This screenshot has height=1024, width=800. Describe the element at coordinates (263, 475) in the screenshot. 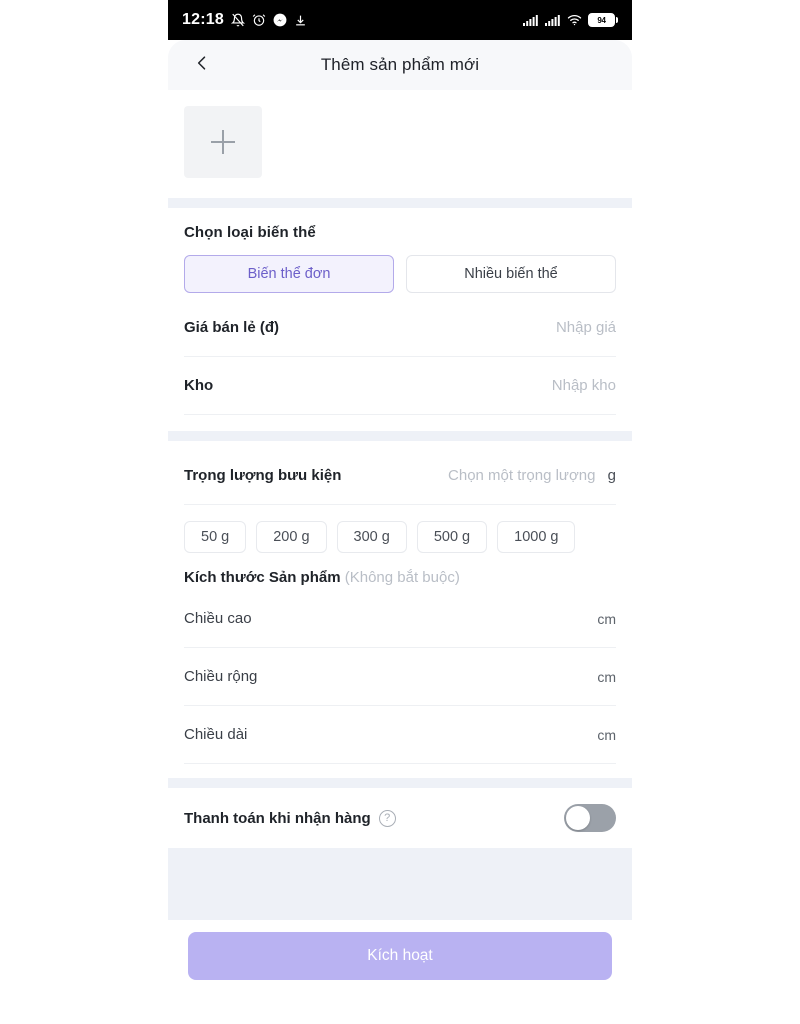

I see `parcel-weight-label: Trọng lượng bưu kiện` at that location.